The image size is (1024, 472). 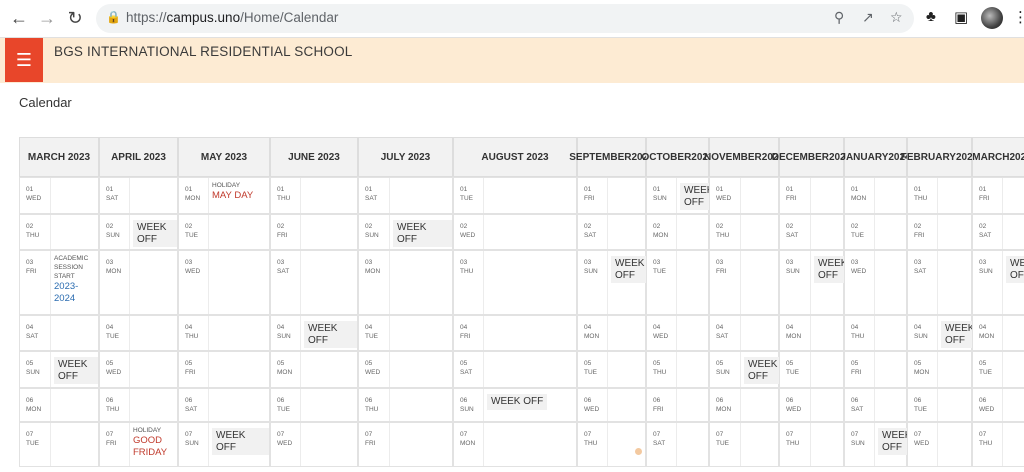 What do you see at coordinates (677, 232) in the screenshot?
I see `calendar-day-cell: 02 MON` at bounding box center [677, 232].